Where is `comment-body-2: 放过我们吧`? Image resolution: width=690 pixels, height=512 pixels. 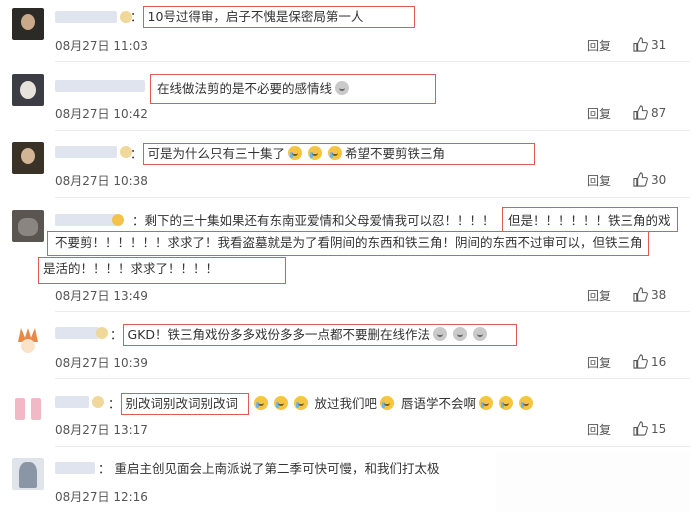
comment-body-2: 放过我们吧 is located at coordinates (346, 403).